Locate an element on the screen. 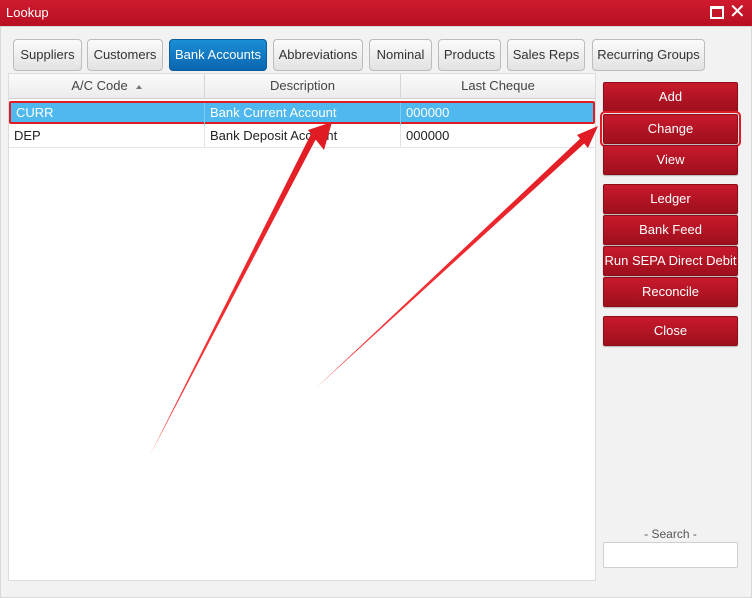  column-header-description: Description is located at coordinates (303, 86).